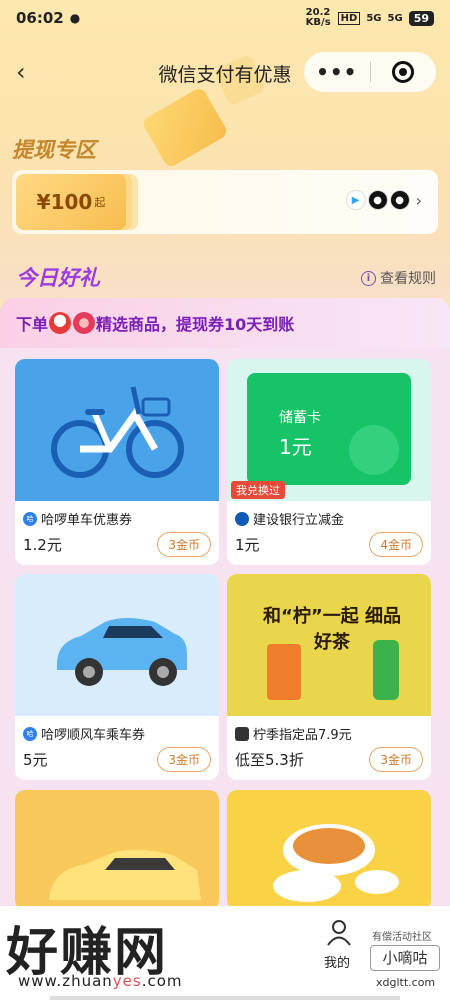  I want to click on product-card: 和“柠”一起 细品好茶 柠季指定品7.9元 低至5.3折 3金币, so click(329, 677).